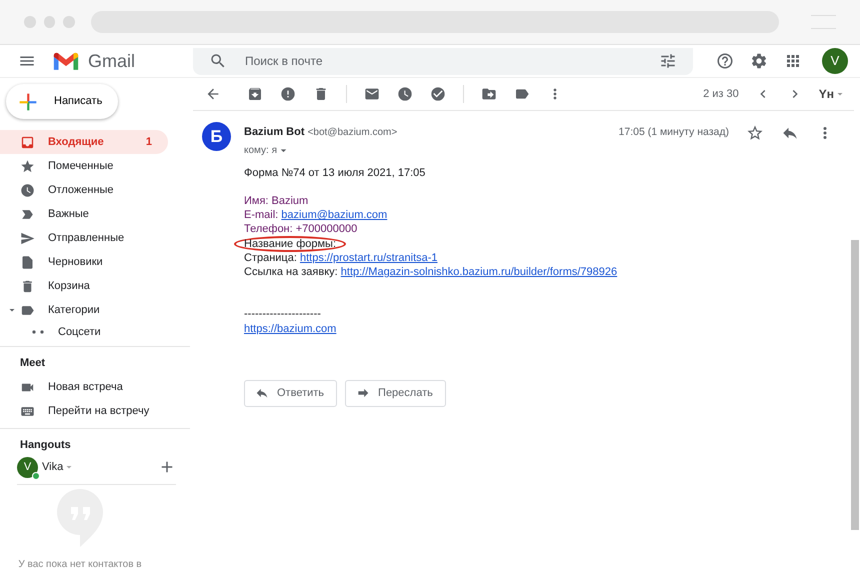  What do you see at coordinates (84, 238) in the screenshot?
I see `sidebar-item: Отправленные` at bounding box center [84, 238].